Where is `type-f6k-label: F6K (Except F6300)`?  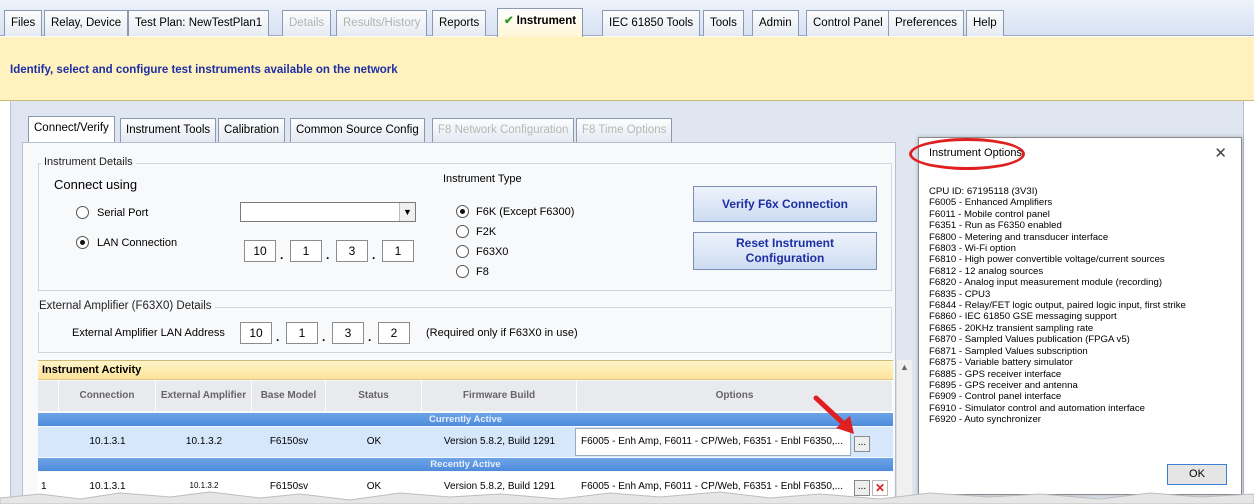
type-f6k-label: F6K (Except F6300) is located at coordinates (525, 212).